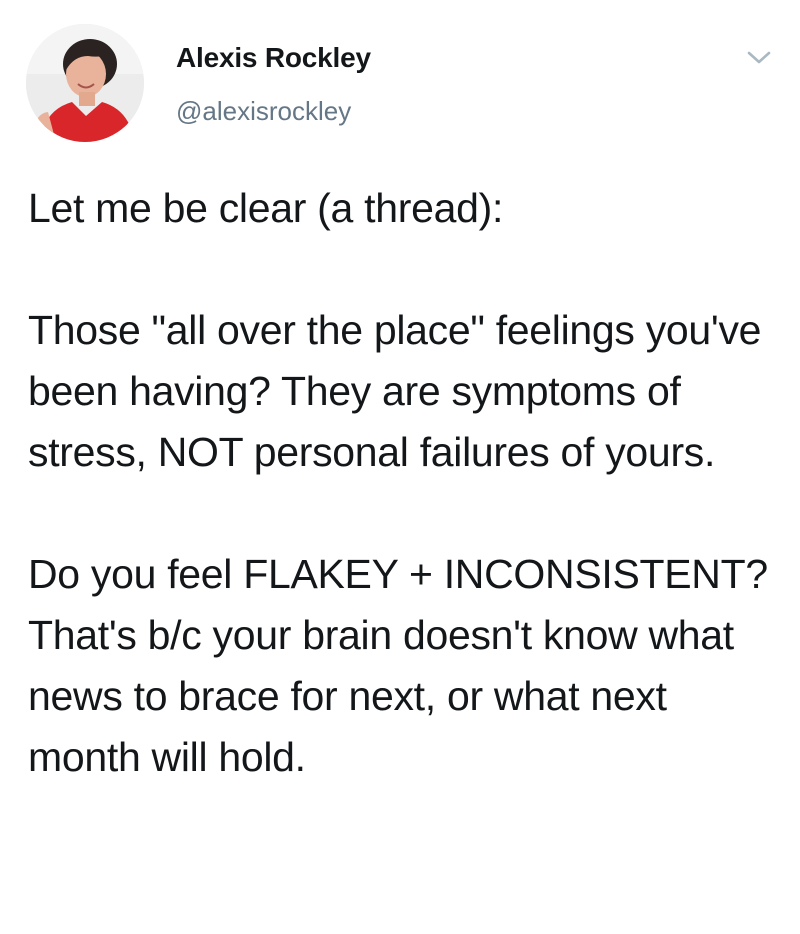  What do you see at coordinates (273, 58) in the screenshot?
I see `author-name: Alexis Rockley` at bounding box center [273, 58].